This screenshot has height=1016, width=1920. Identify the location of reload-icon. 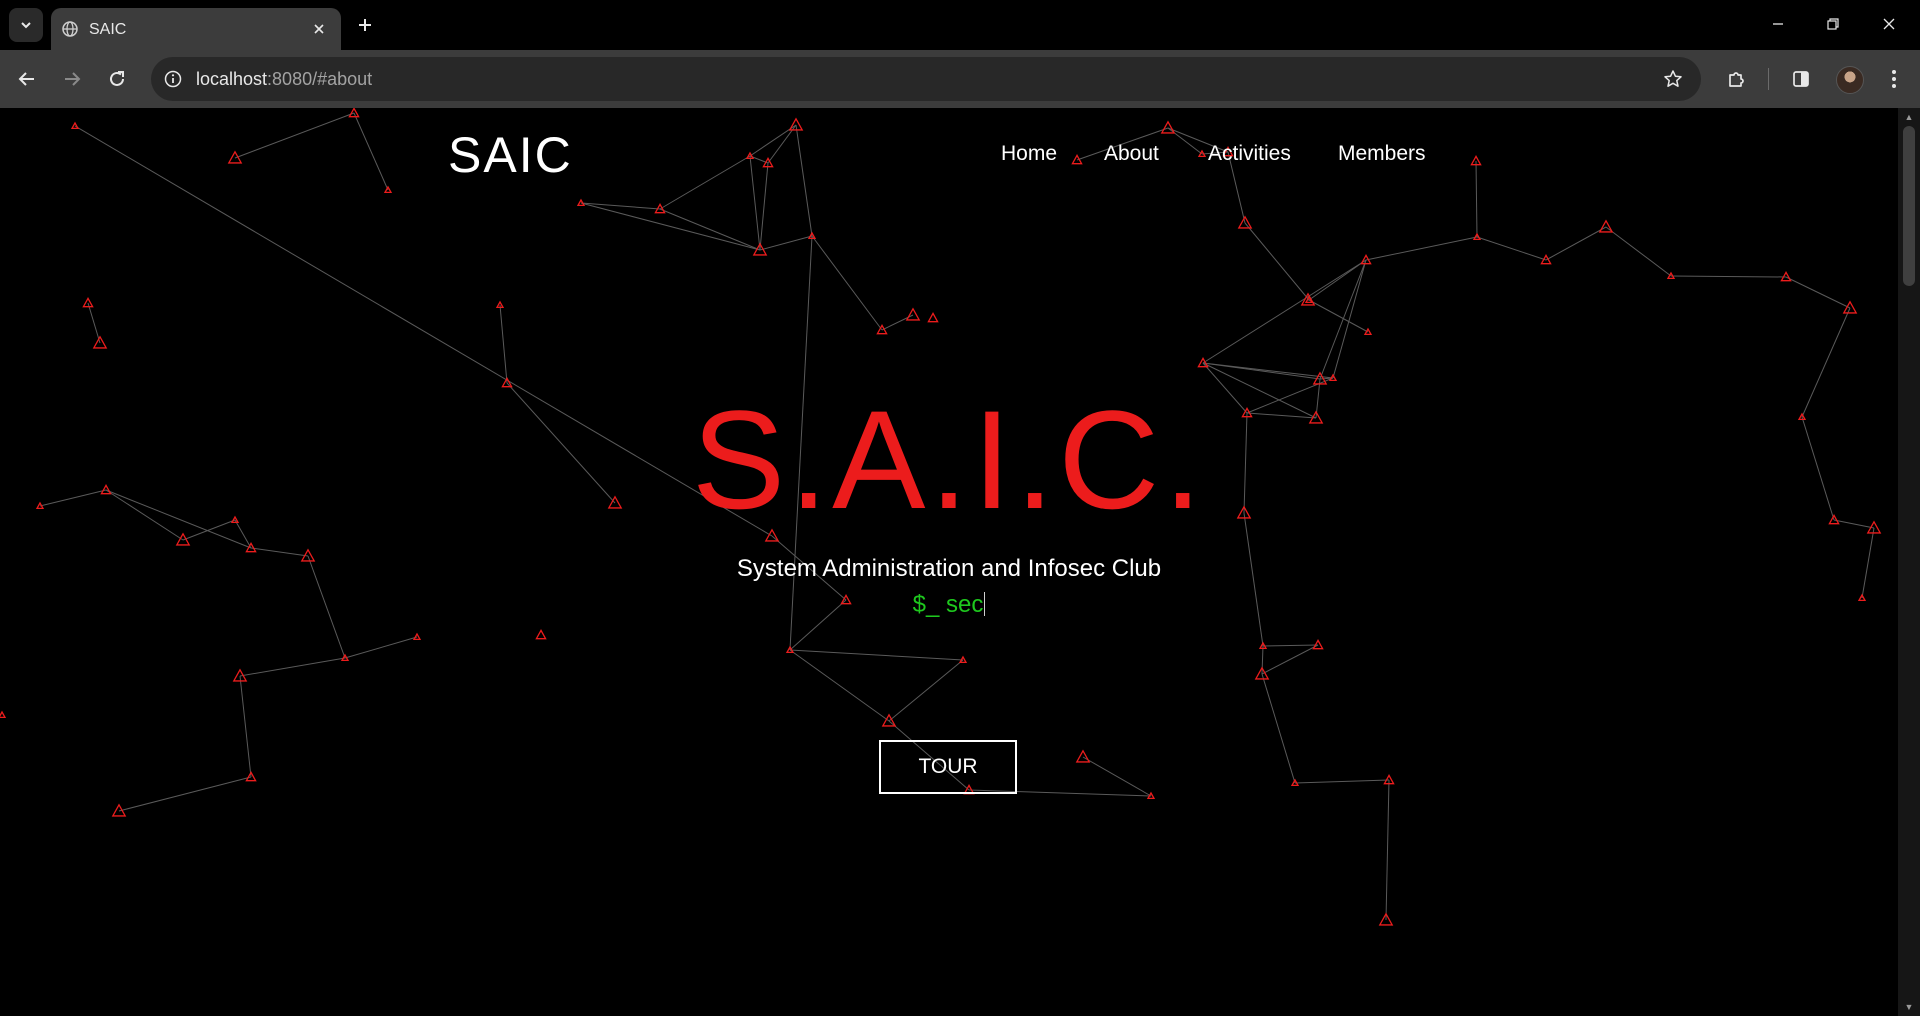
(117, 78).